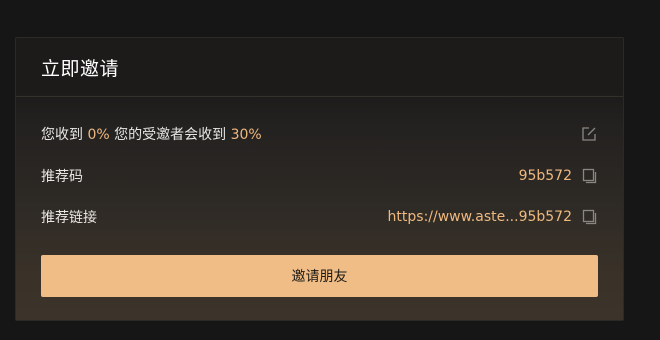  I want to click on rebate-prefix: 您收到, so click(62, 135).